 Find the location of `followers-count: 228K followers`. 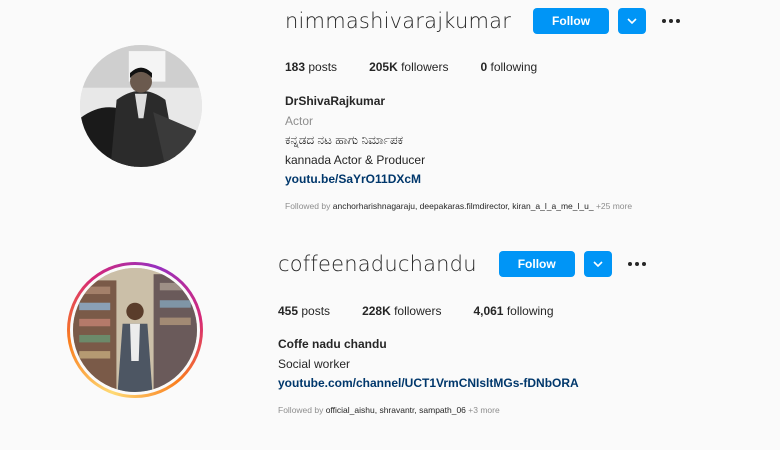

followers-count: 228K followers is located at coordinates (401, 311).